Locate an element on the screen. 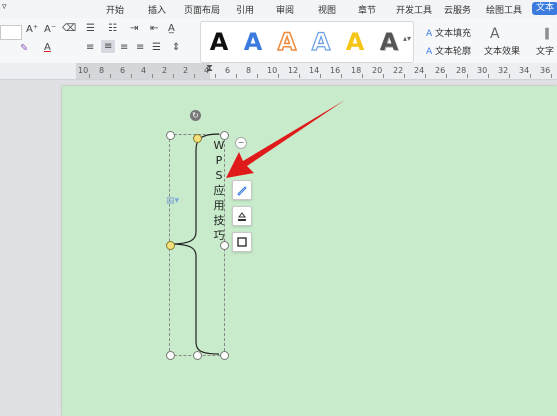  text-fill-button: A 文本填充 is located at coordinates (448, 32).